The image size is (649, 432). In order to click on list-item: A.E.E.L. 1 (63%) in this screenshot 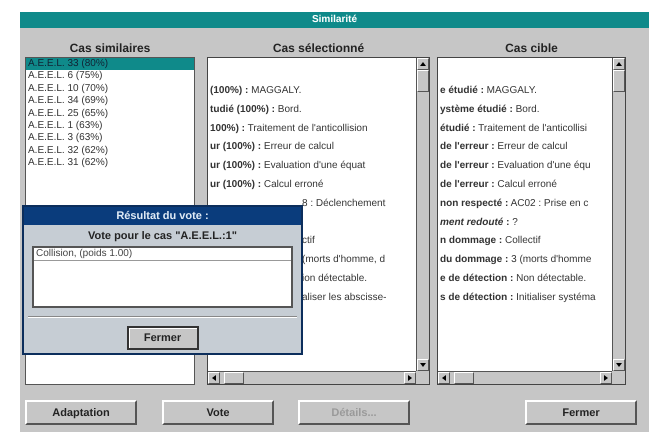, I will do `click(110, 126)`.